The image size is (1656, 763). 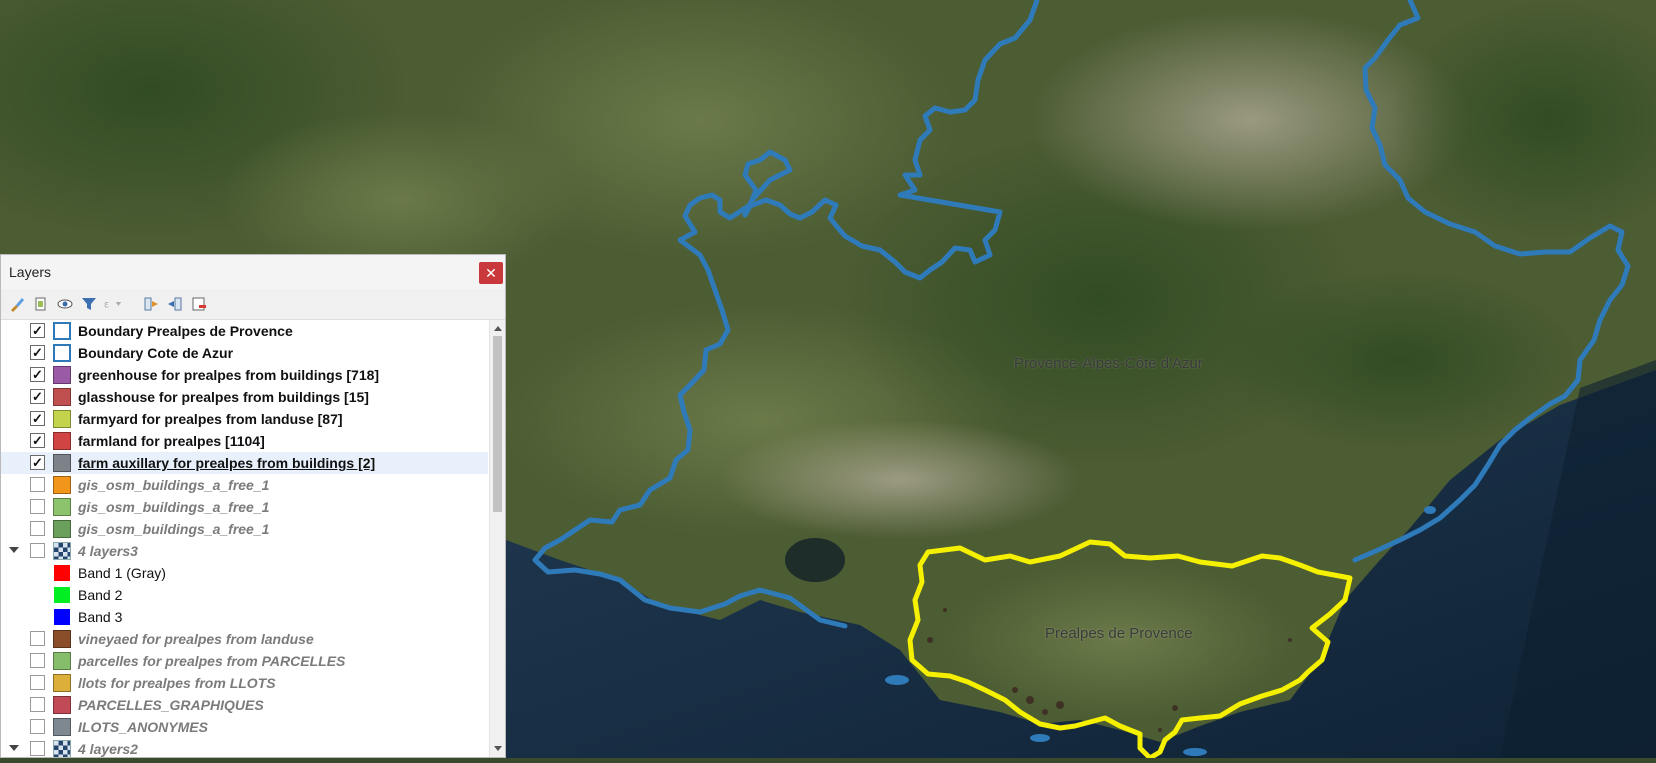 I want to click on layer-row: 4 layers2, so click(x=244, y=747).